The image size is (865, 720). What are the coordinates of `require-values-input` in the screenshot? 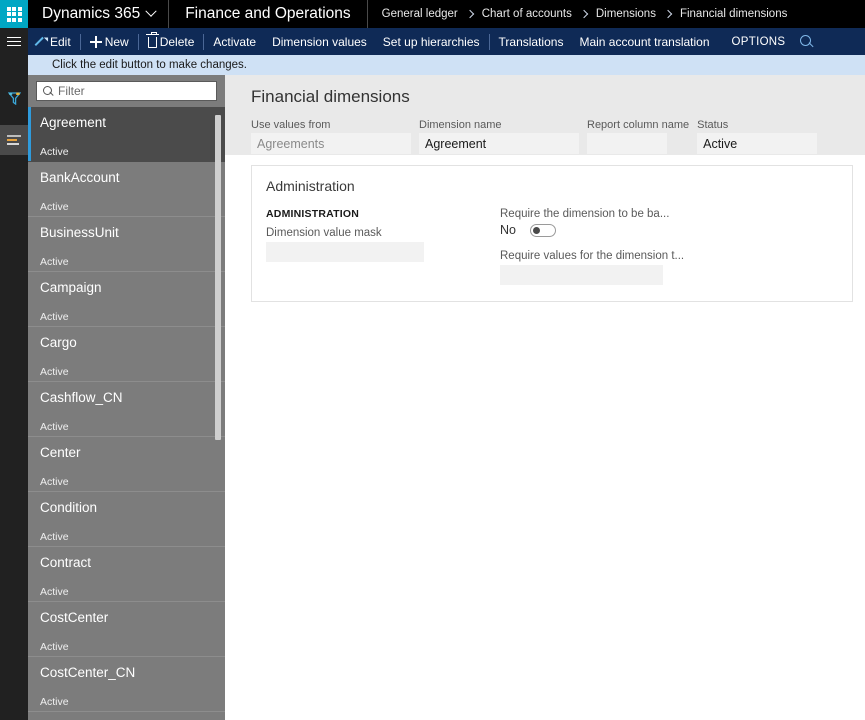 It's located at (581, 275).